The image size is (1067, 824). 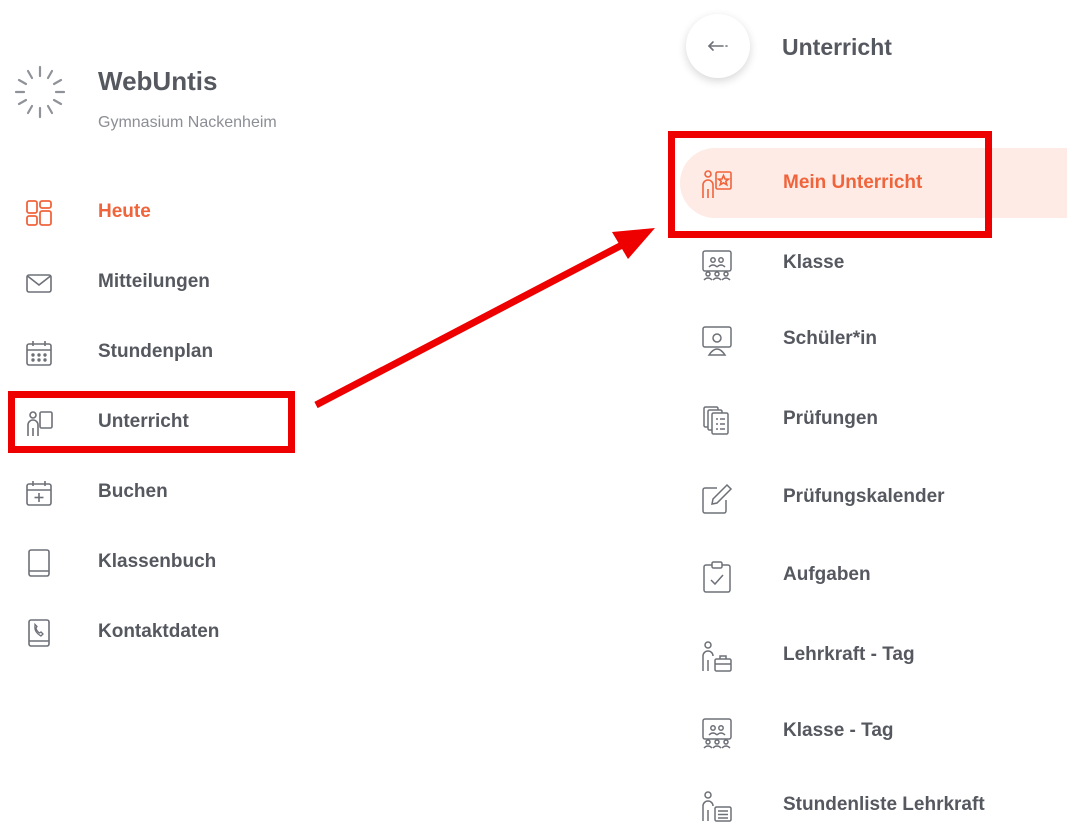 What do you see at coordinates (717, 184) in the screenshot?
I see `teacher-star-icon` at bounding box center [717, 184].